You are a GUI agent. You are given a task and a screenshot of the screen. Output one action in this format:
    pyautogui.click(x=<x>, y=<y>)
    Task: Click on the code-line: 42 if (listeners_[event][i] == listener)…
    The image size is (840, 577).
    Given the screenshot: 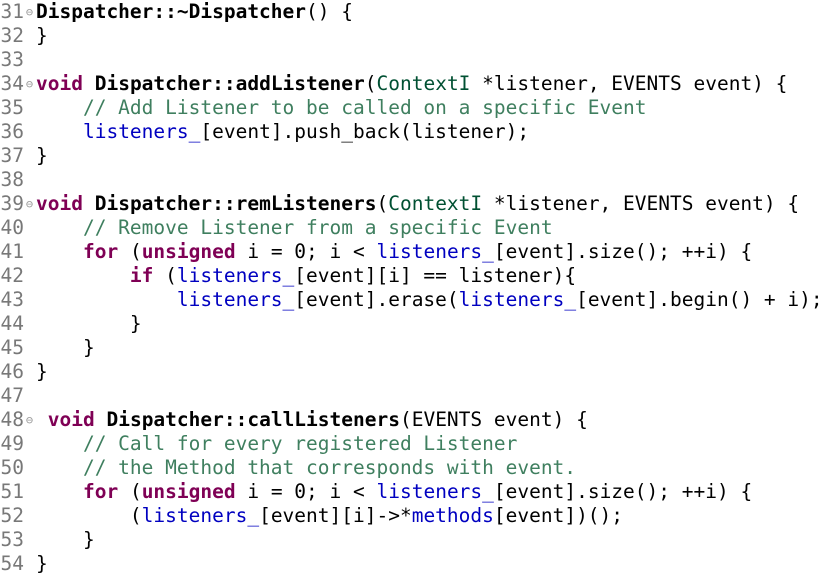 What is the action you would take?
    pyautogui.click(x=420, y=276)
    